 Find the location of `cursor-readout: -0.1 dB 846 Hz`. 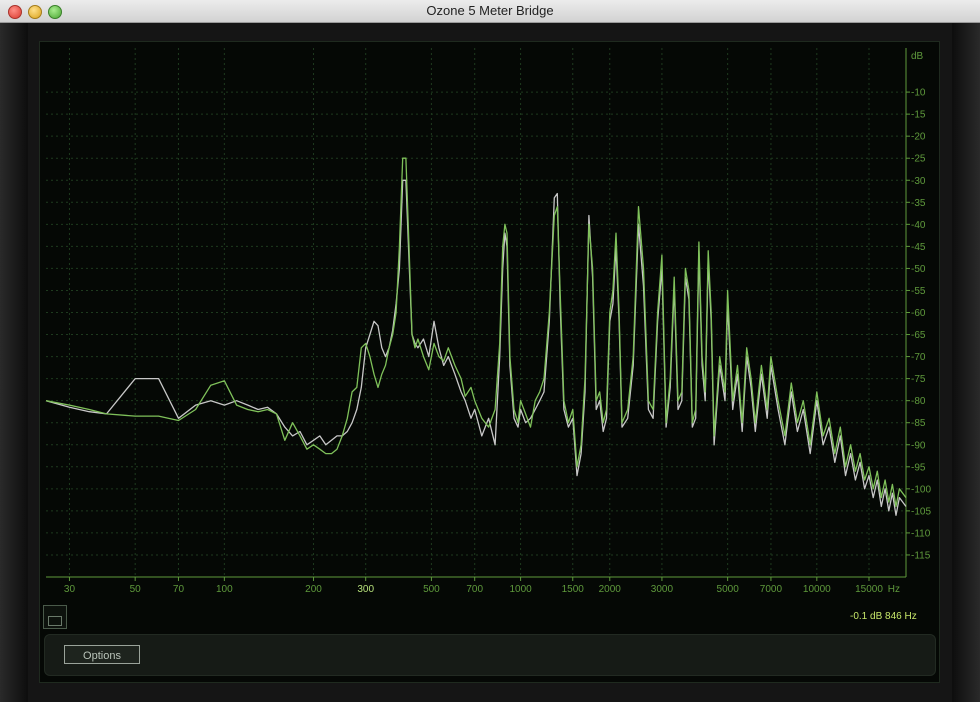

cursor-readout: -0.1 dB 846 Hz is located at coordinates (883, 616).